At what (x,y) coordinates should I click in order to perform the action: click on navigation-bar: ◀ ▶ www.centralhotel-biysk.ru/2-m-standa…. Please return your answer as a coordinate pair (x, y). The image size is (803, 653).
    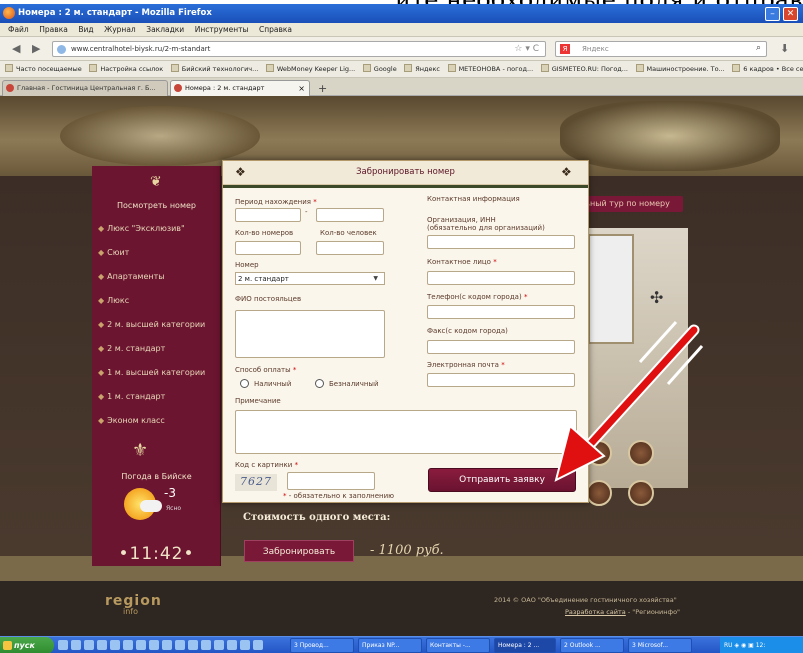
    Looking at the image, I should click on (401, 49).